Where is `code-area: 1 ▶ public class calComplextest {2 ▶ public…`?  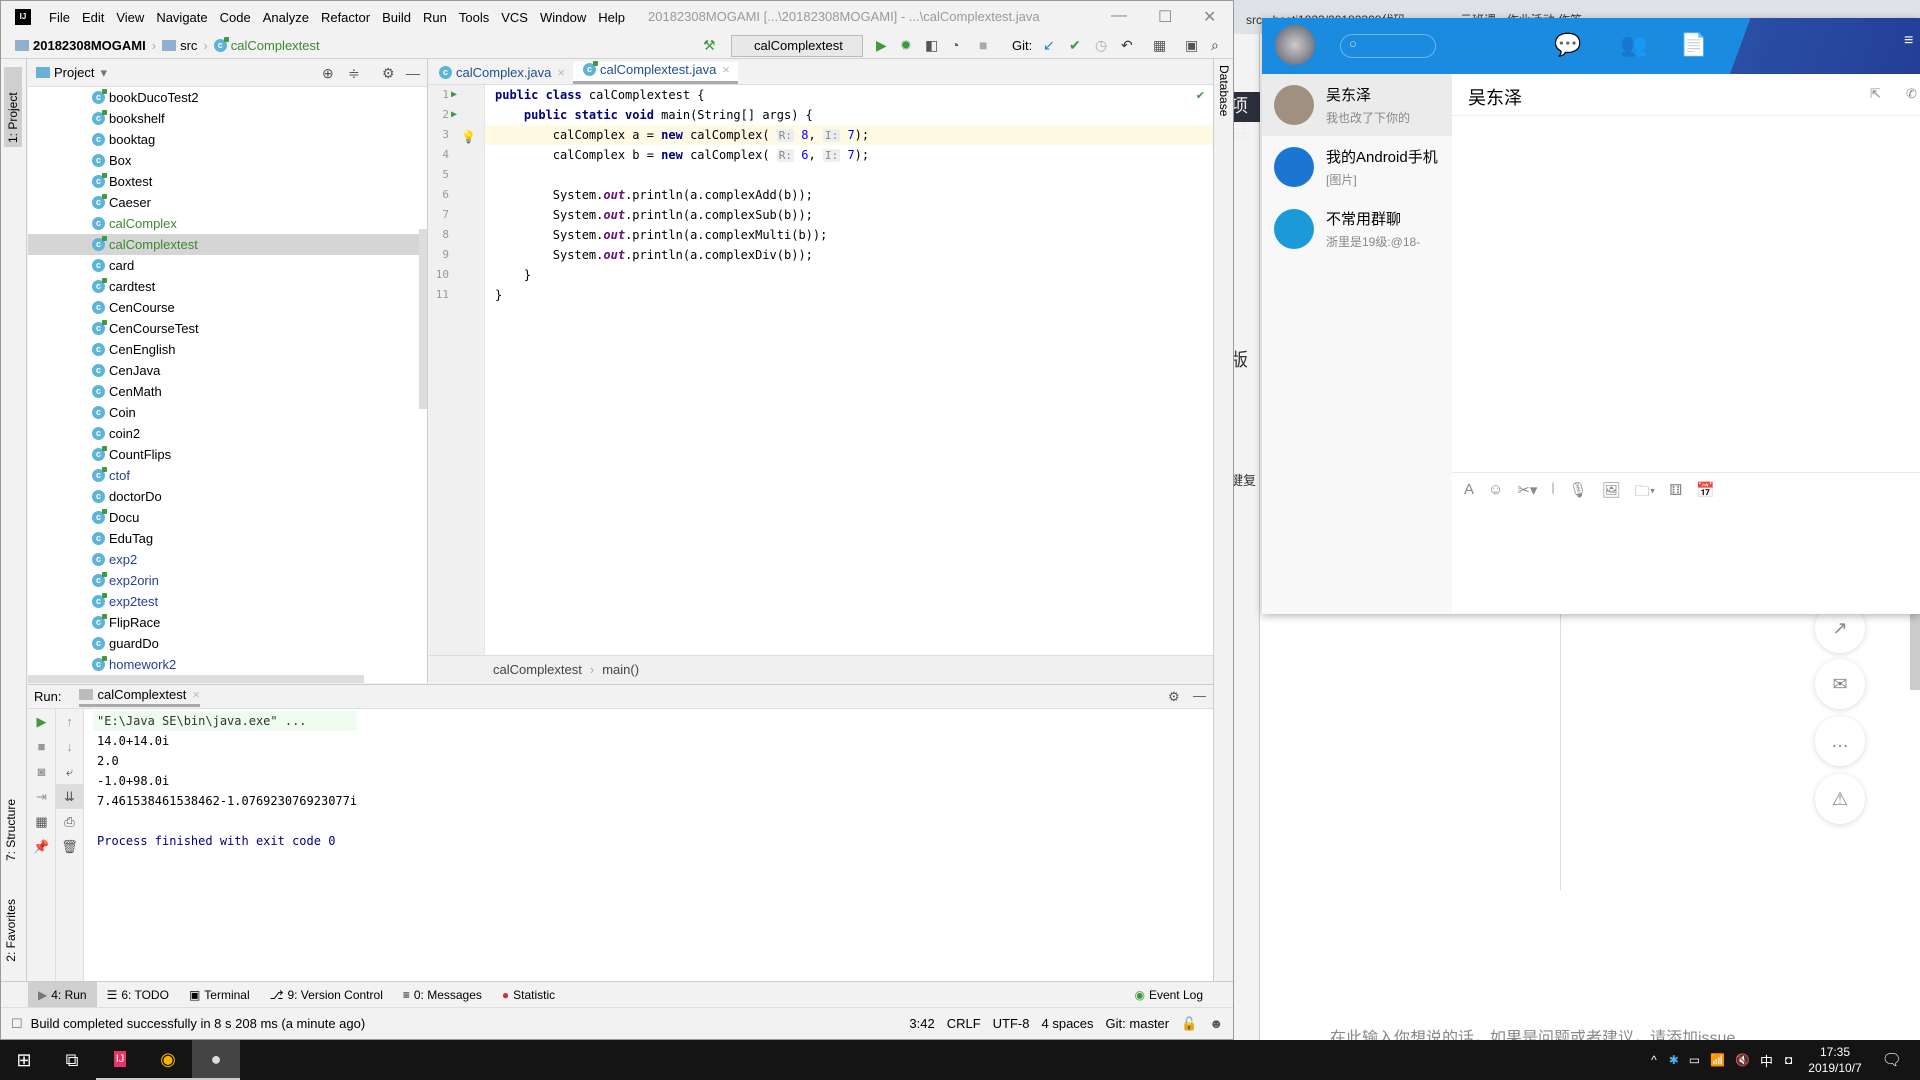
code-area: 1 ▶ public class calComplextest {2 ▶ public… is located at coordinates (824, 195).